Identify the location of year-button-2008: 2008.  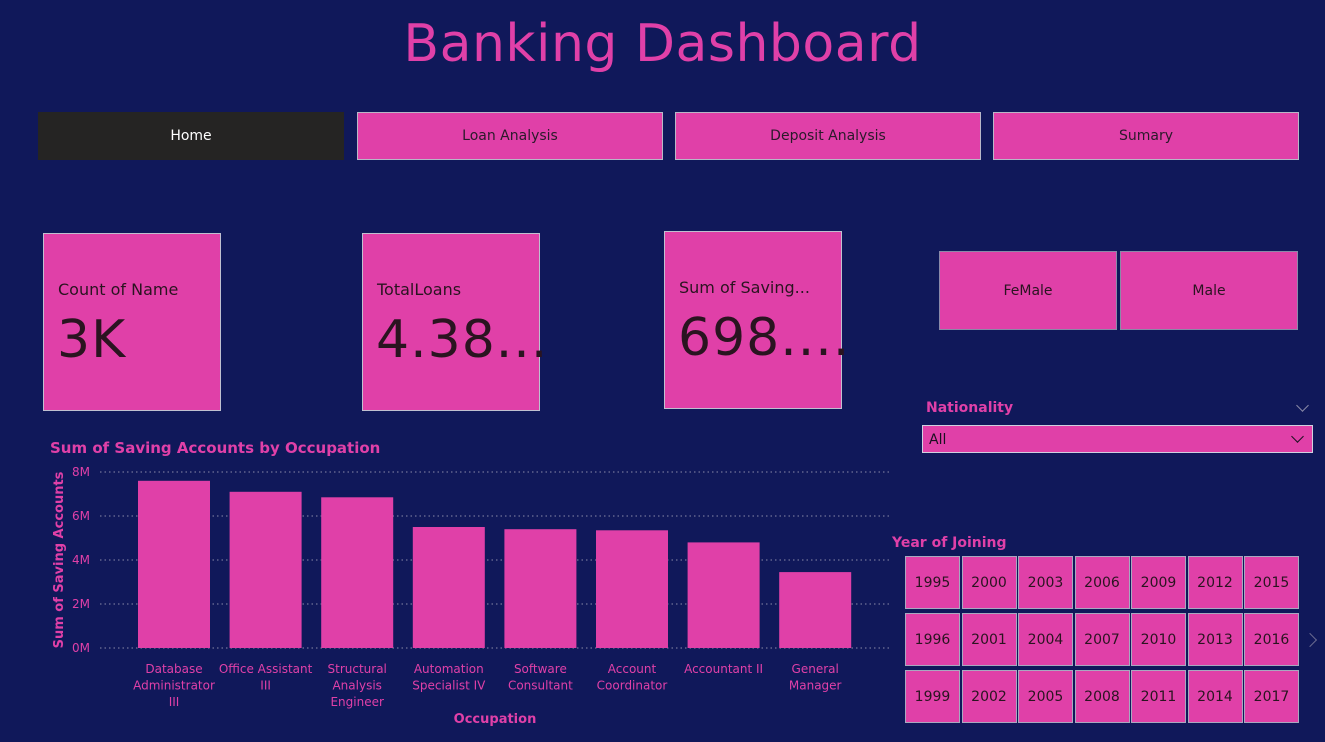
(1102, 696).